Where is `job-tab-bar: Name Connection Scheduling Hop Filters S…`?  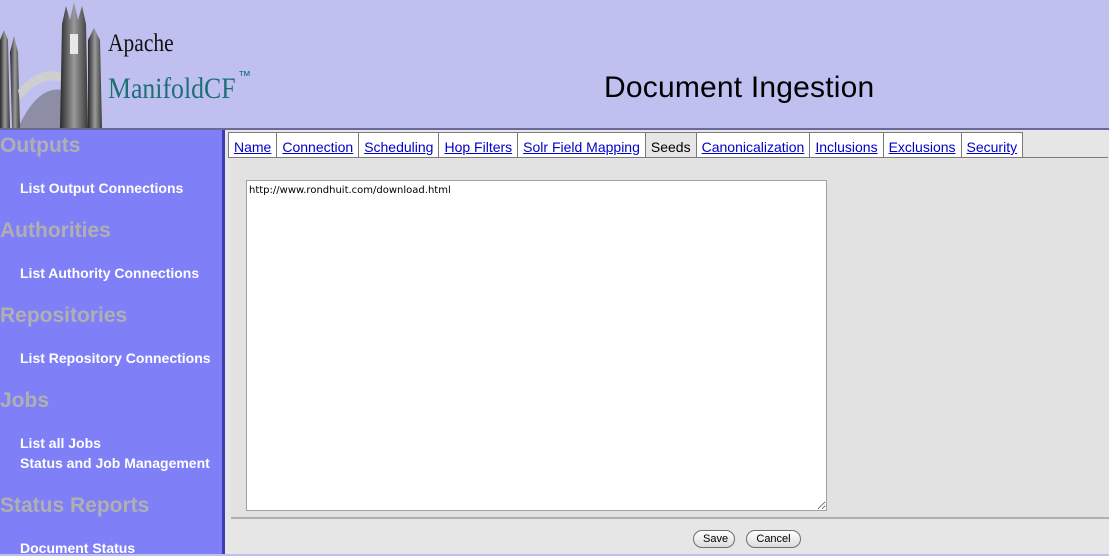
job-tab-bar: Name Connection Scheduling Hop Filters S… is located at coordinates (626, 145).